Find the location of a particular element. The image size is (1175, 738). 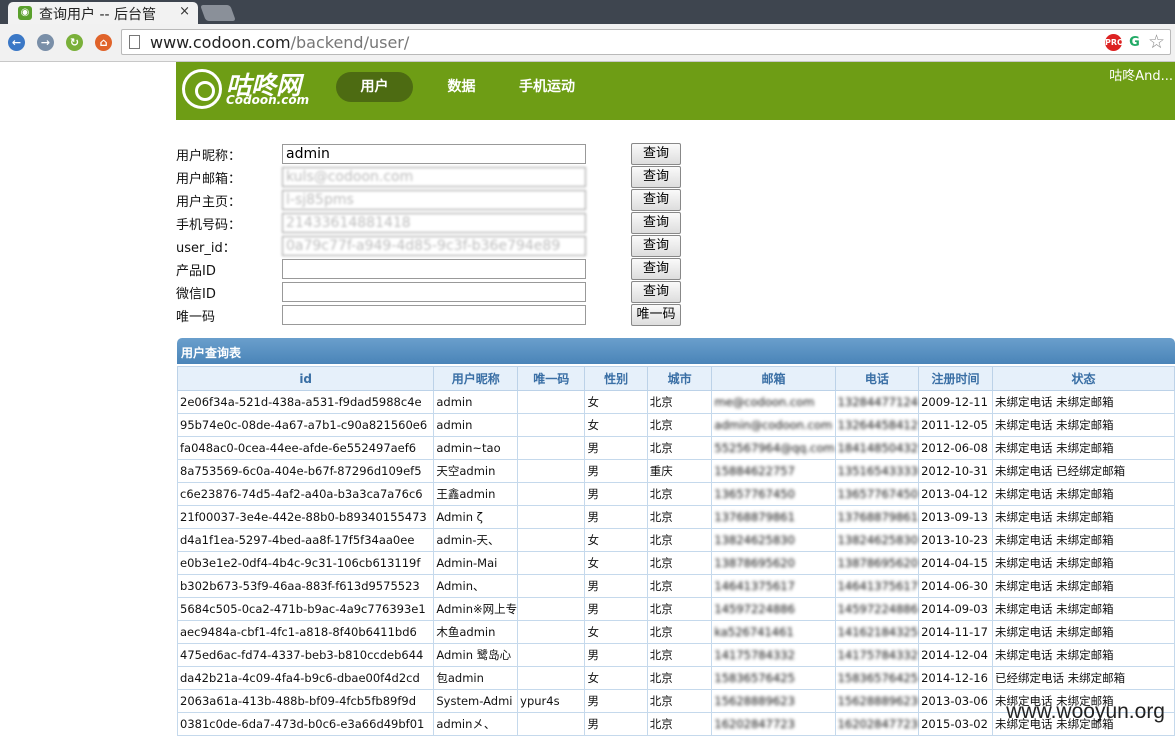

search-label: 用户主页： is located at coordinates (209, 202).